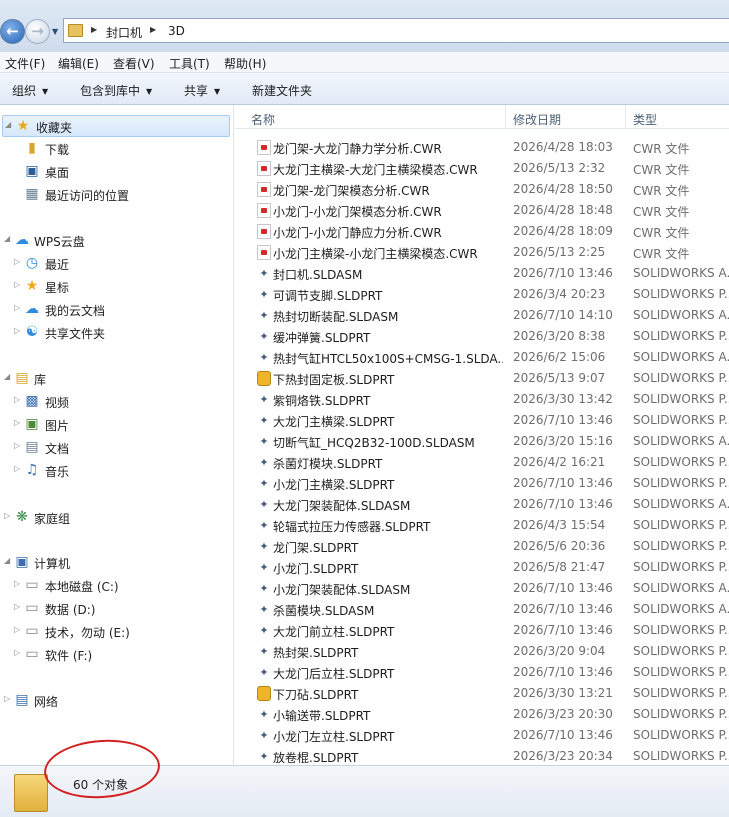 This screenshot has height=817, width=729. Describe the element at coordinates (482, 210) in the screenshot. I see `file-row: 小龙门-小龙门架模态分析.CWR 2026/4/28 18:48 CWR 文件` at that location.